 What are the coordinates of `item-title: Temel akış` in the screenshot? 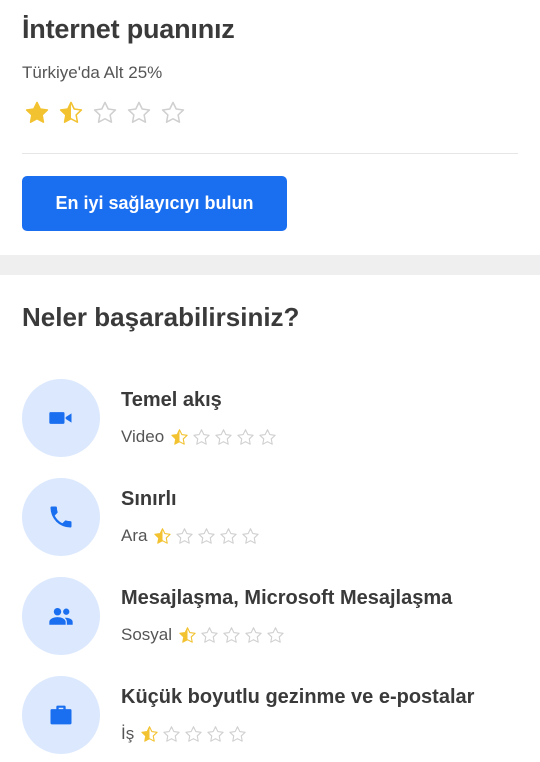 It's located at (171, 400).